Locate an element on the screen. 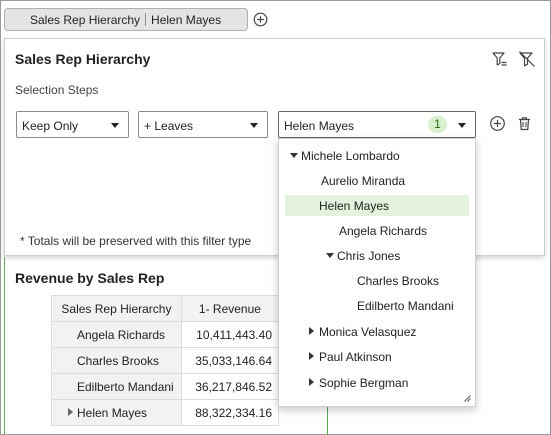 This screenshot has height=435, width=551. row-value: 88,322,334.16 is located at coordinates (230, 412).